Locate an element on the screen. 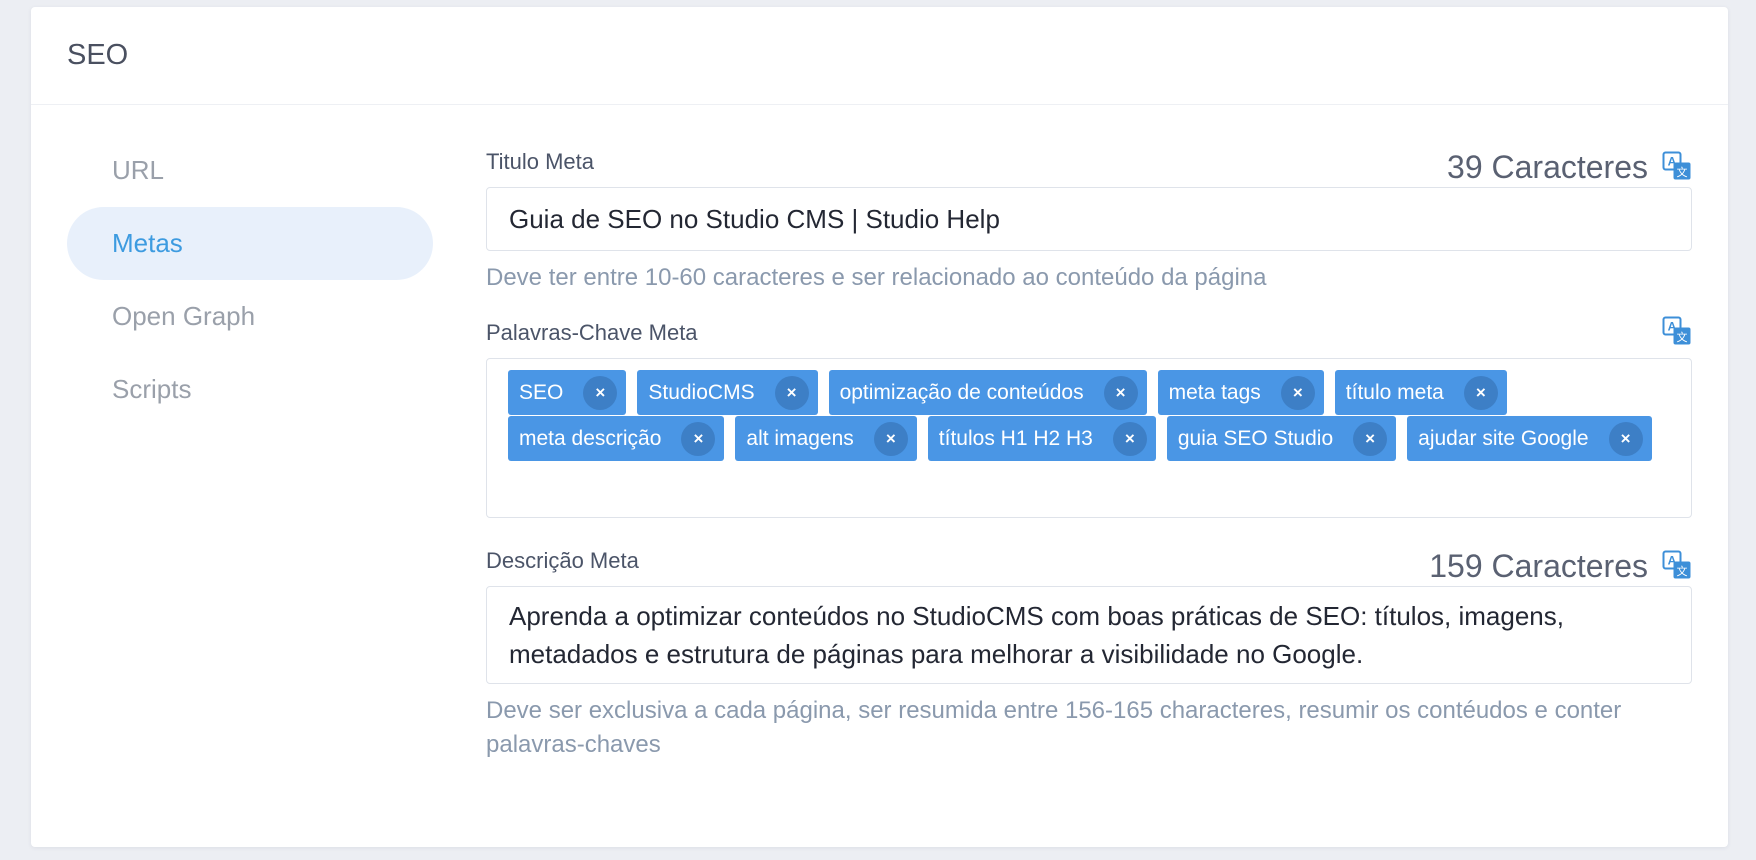  sidebar-item-url: URL is located at coordinates (250, 170).